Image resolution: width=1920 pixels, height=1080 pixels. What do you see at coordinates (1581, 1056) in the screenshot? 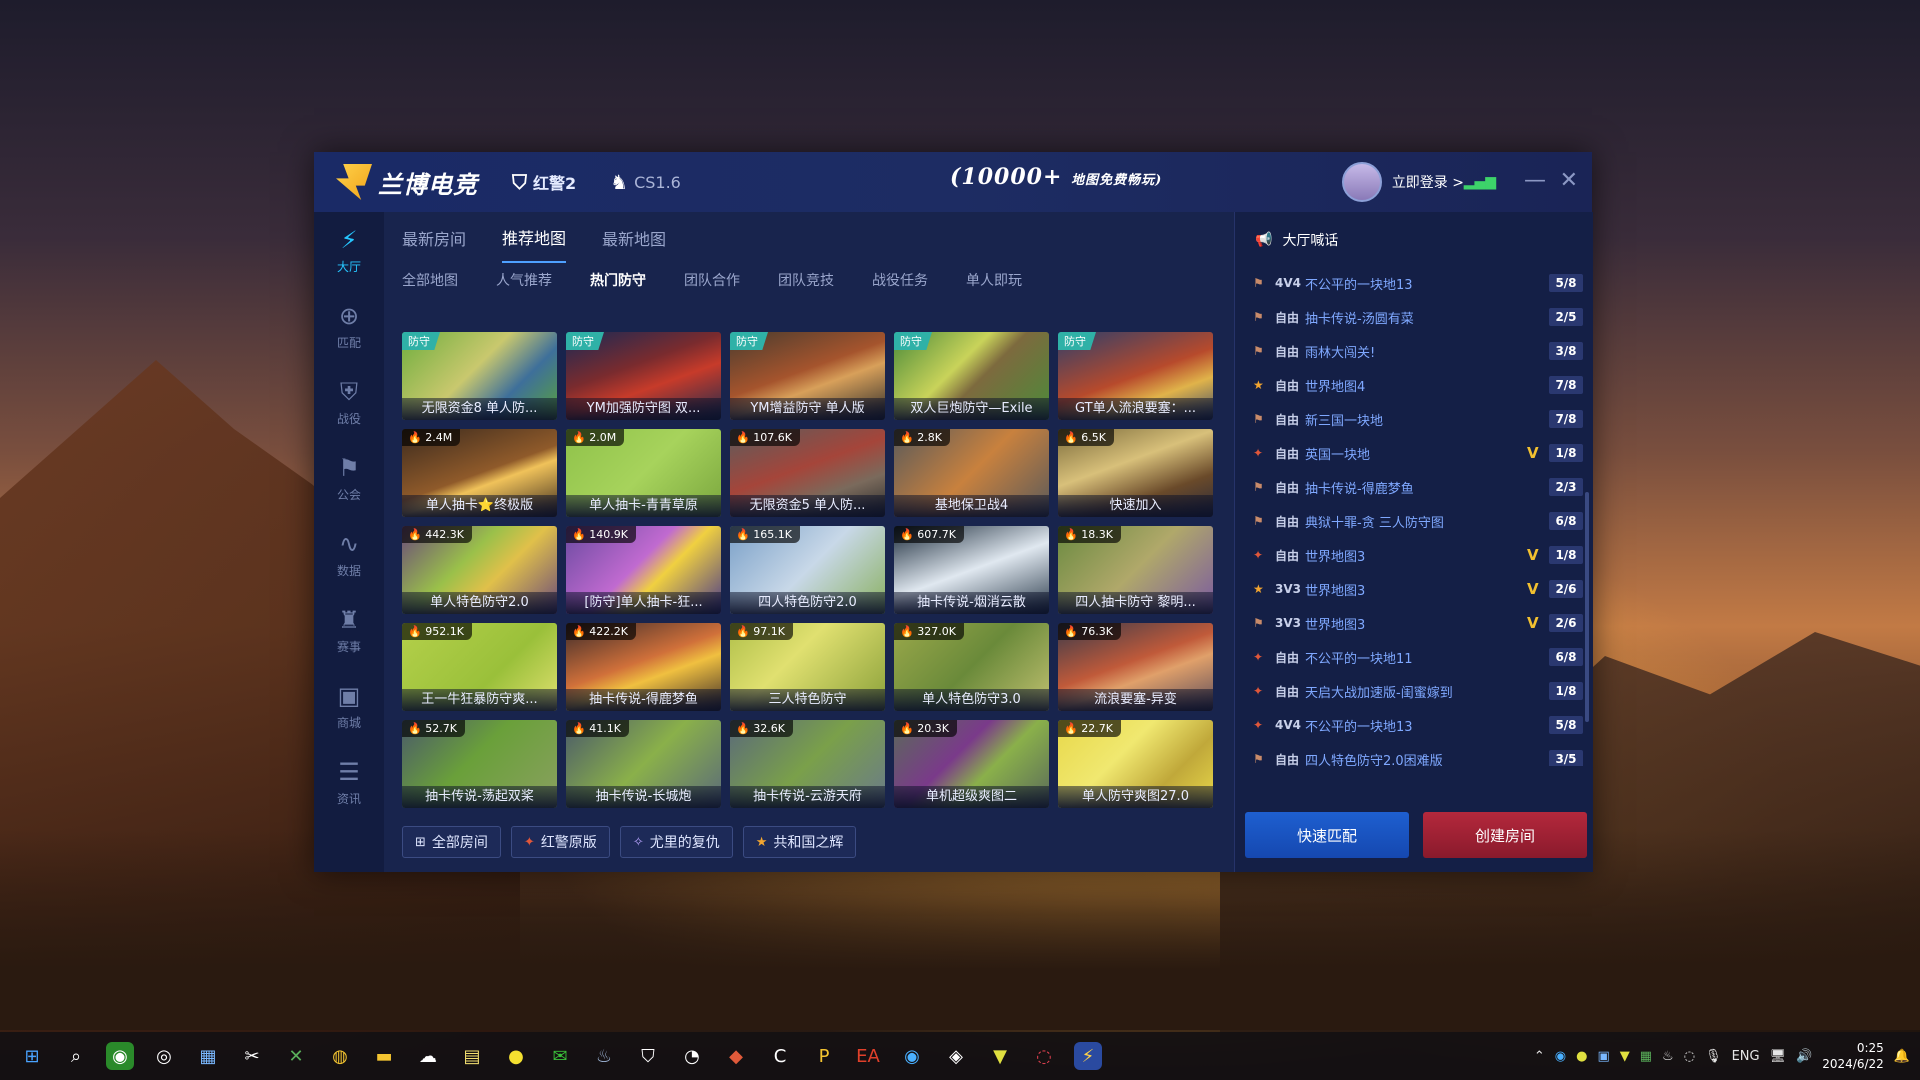
I see `tray-app-icon: ●` at bounding box center [1581, 1056].